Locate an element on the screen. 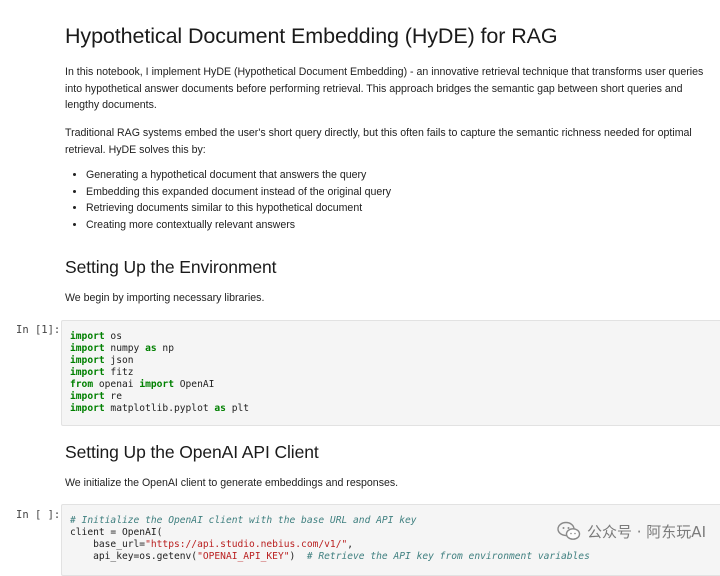 The height and width of the screenshot is (576, 720). code-text: os is located at coordinates (113, 336).